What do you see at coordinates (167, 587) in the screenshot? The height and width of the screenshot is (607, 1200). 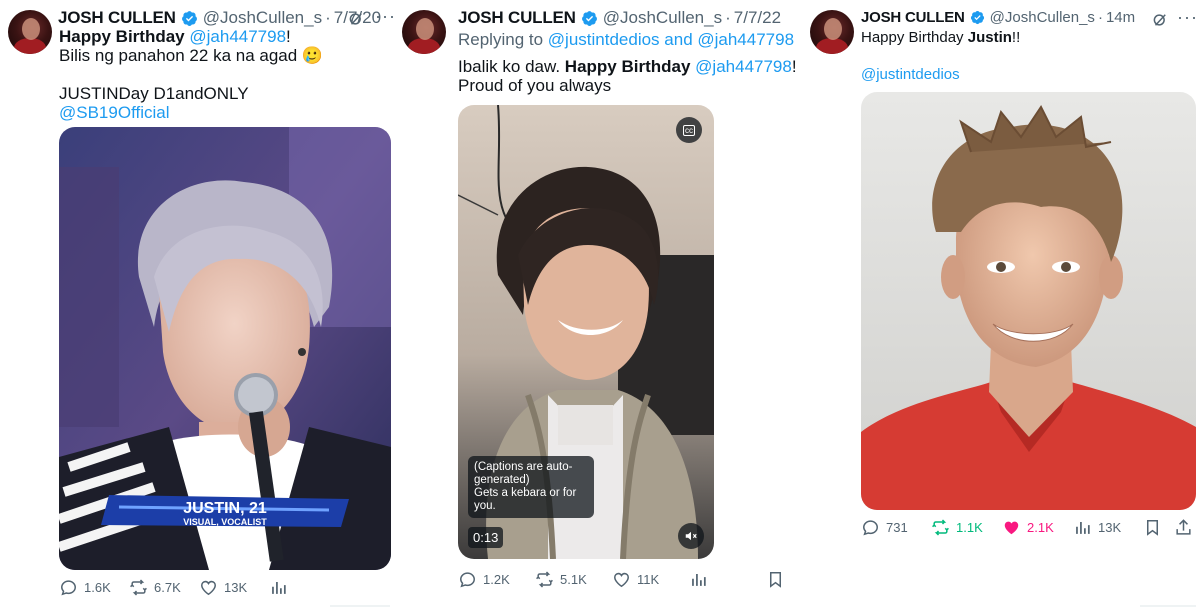 I see `repost-count: 6.7K` at bounding box center [167, 587].